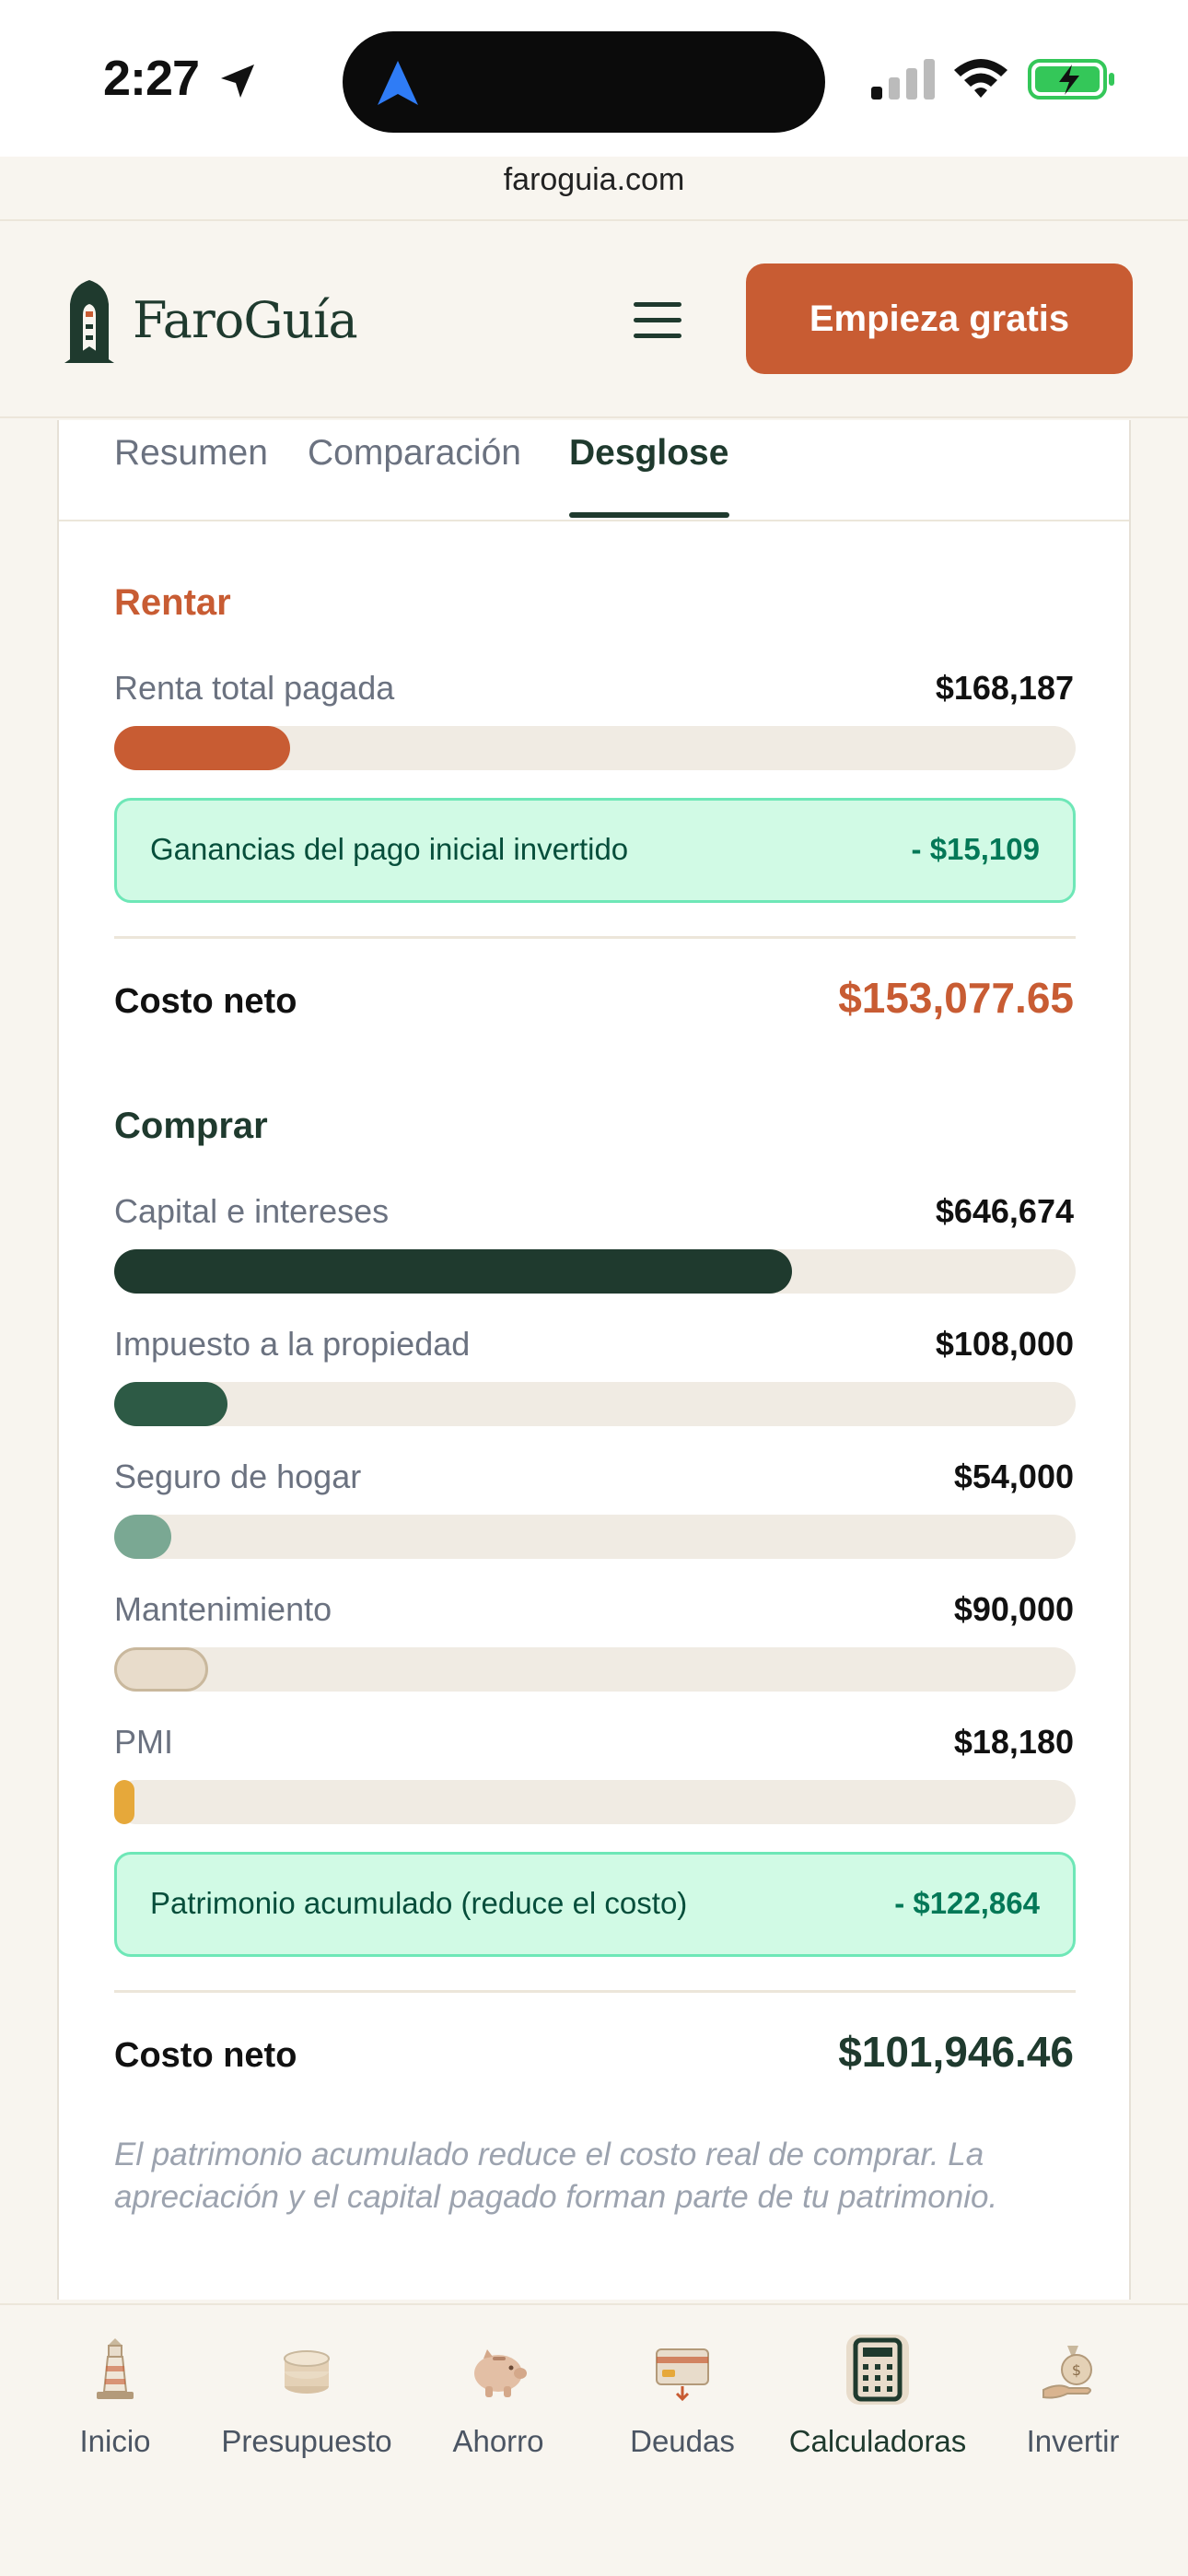 This screenshot has width=1188, height=2576. Describe the element at coordinates (1004, 1344) in the screenshot. I see `buy-tax-value: $108,000` at that location.